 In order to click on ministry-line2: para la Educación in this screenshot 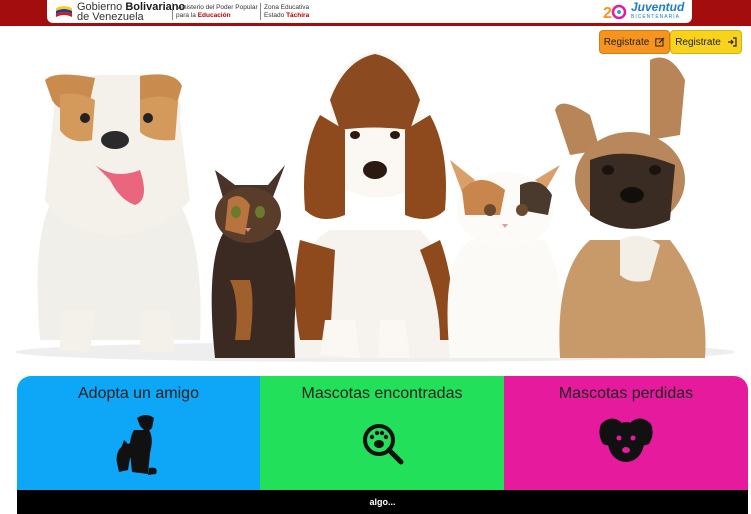, I will do `click(203, 15)`.